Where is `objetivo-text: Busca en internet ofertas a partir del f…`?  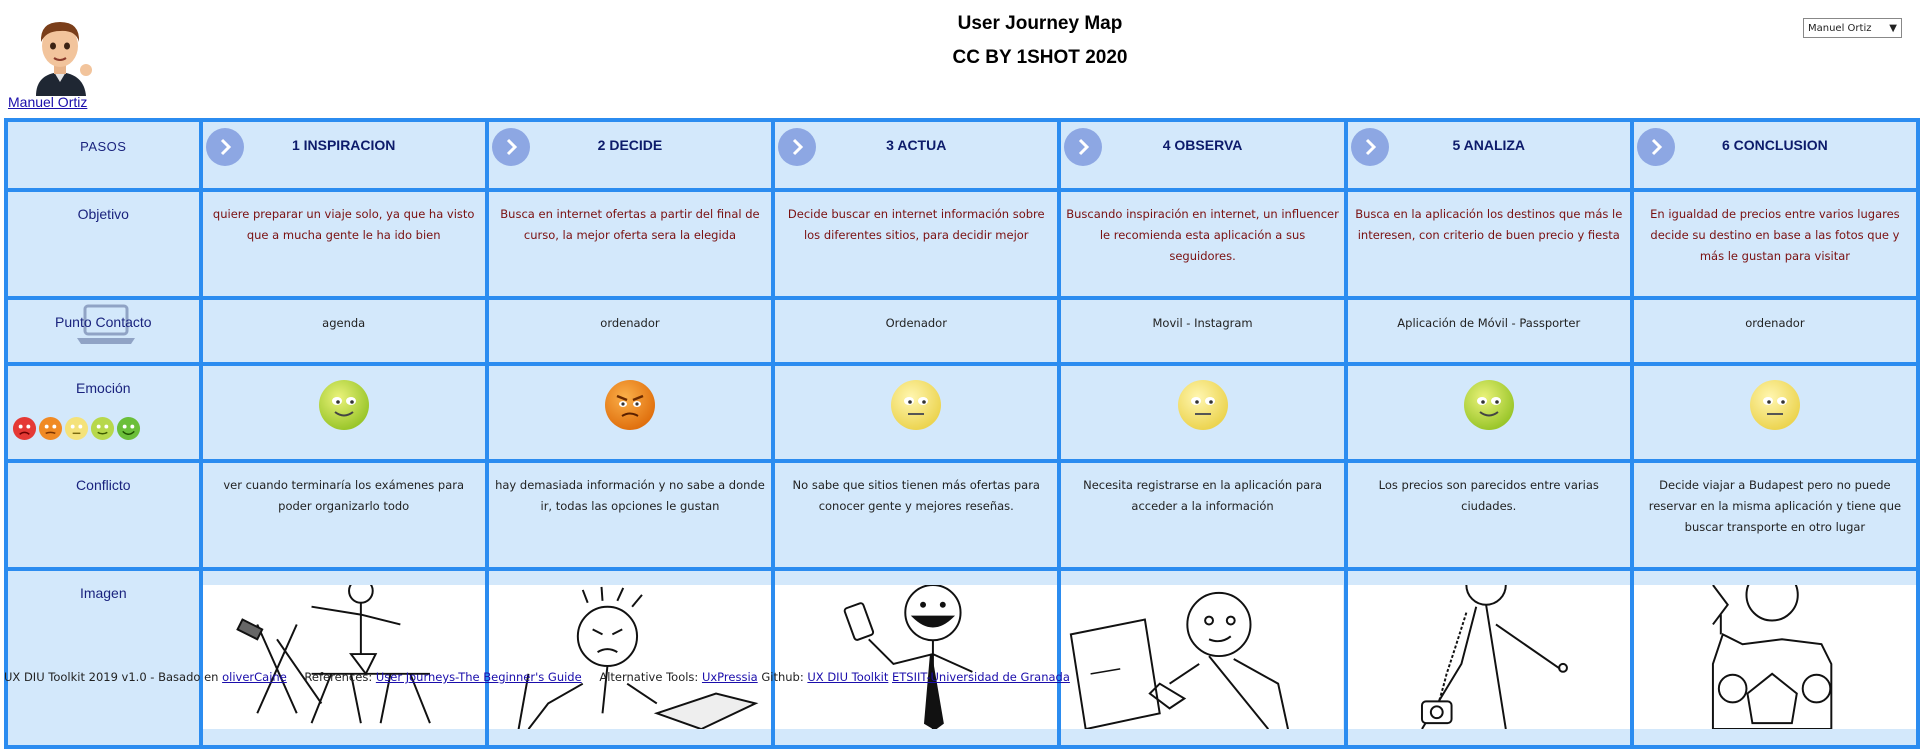
objetivo-text: Busca en internet ofertas a partir del f… is located at coordinates (630, 224).